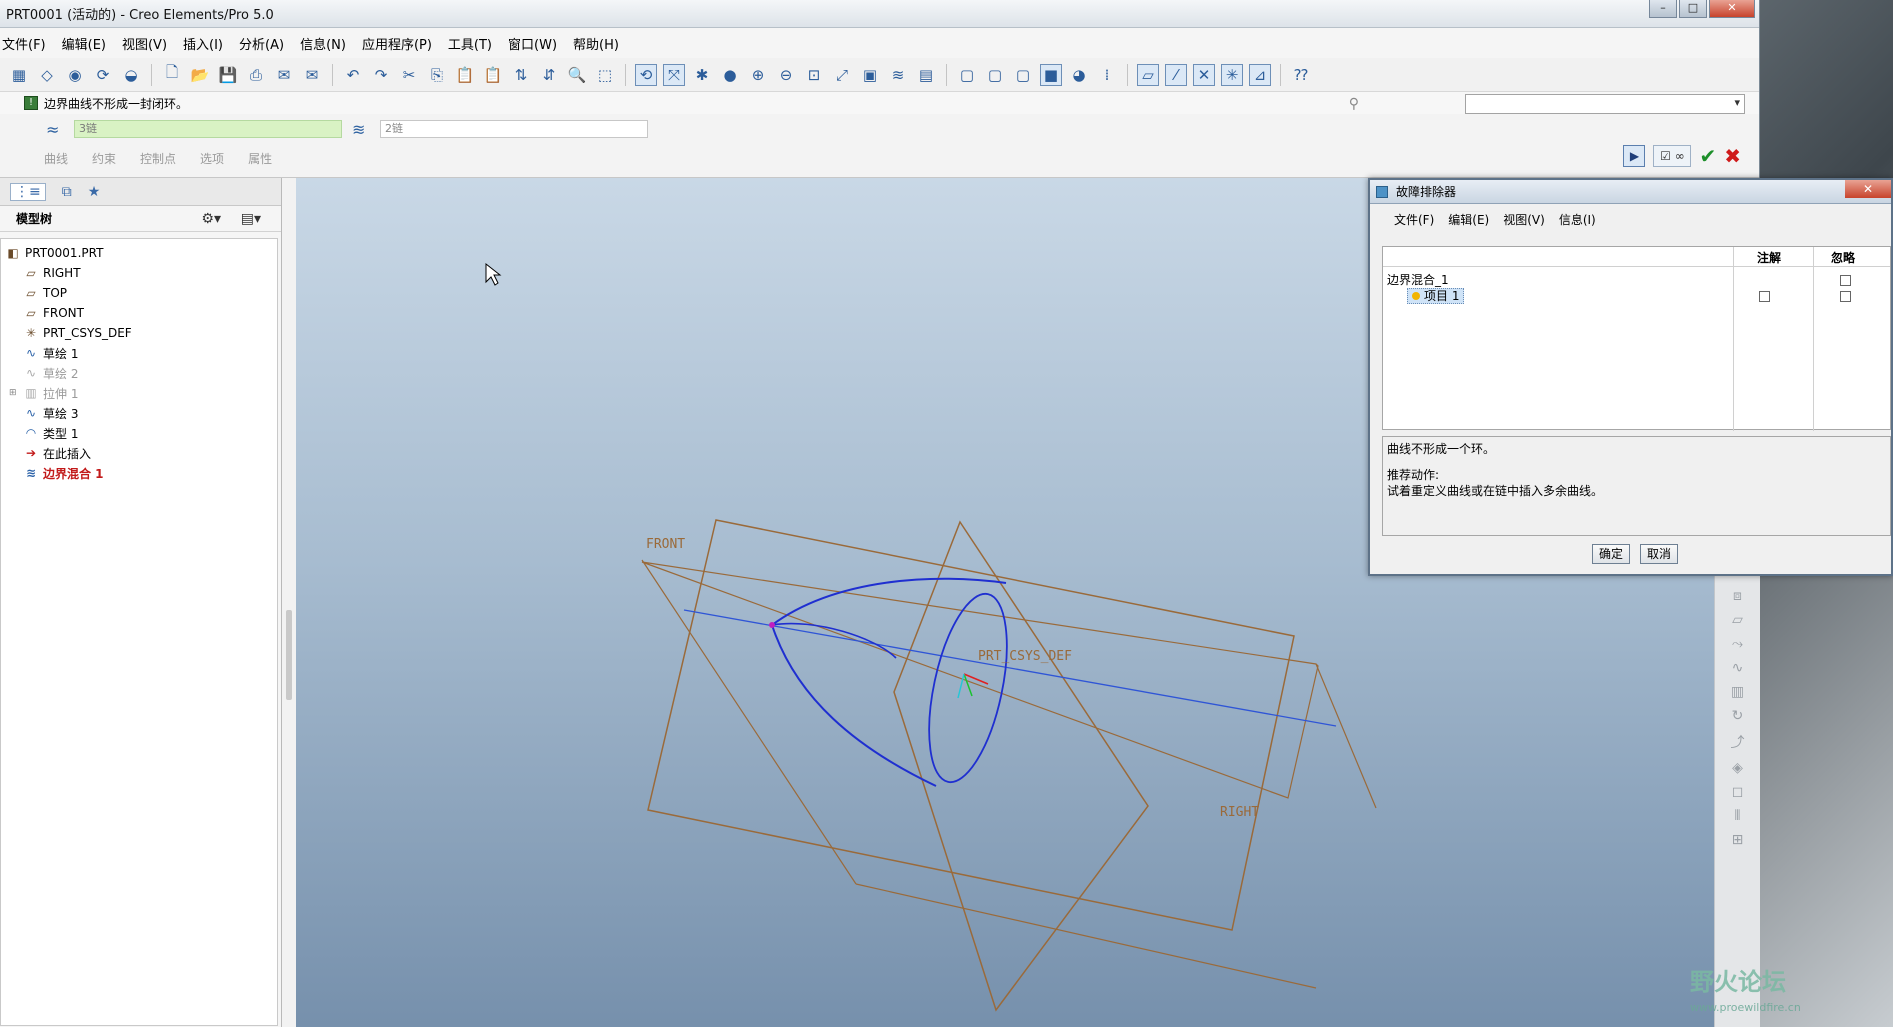  What do you see at coordinates (89, 43) in the screenshot?
I see `menu-edit: 编辑(E)` at bounding box center [89, 43].